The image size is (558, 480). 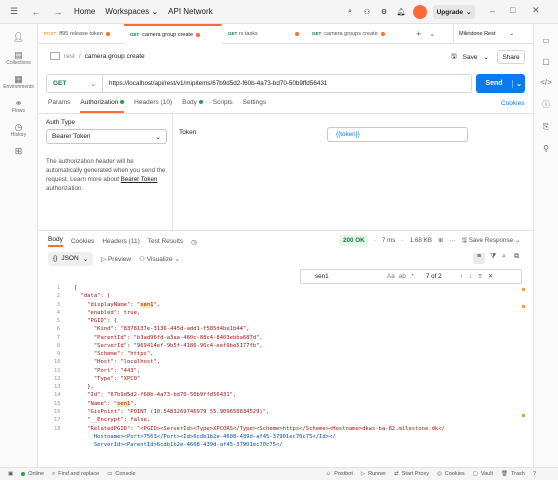 I want to click on tab-response-headers: Headers (11), so click(x=120, y=241).